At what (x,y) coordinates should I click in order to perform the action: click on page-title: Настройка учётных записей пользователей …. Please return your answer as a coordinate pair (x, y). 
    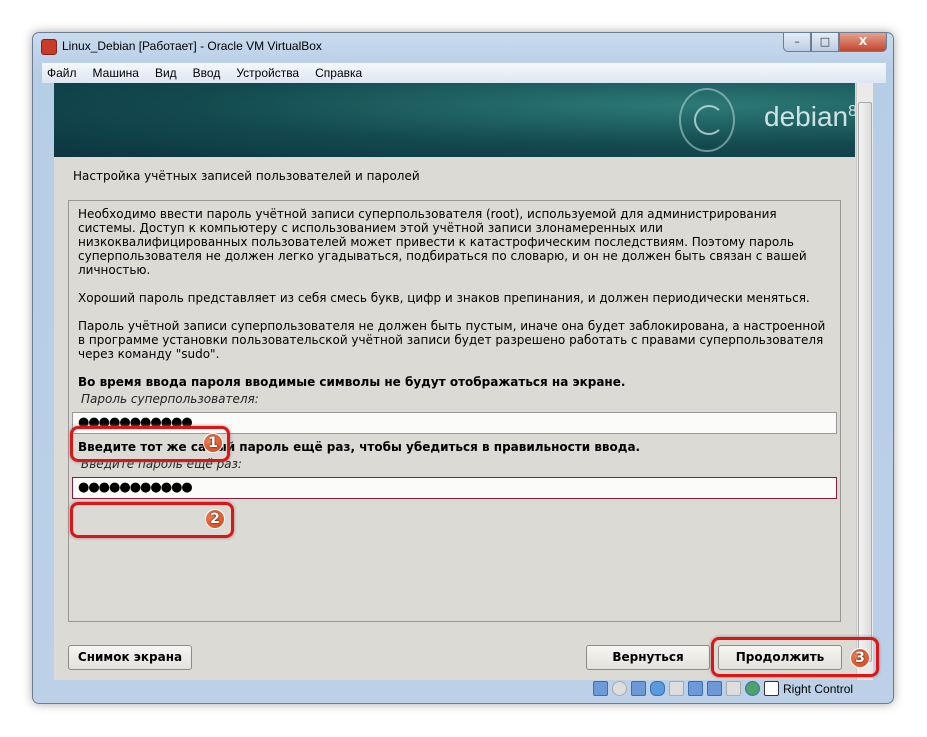
    Looking at the image, I should click on (246, 176).